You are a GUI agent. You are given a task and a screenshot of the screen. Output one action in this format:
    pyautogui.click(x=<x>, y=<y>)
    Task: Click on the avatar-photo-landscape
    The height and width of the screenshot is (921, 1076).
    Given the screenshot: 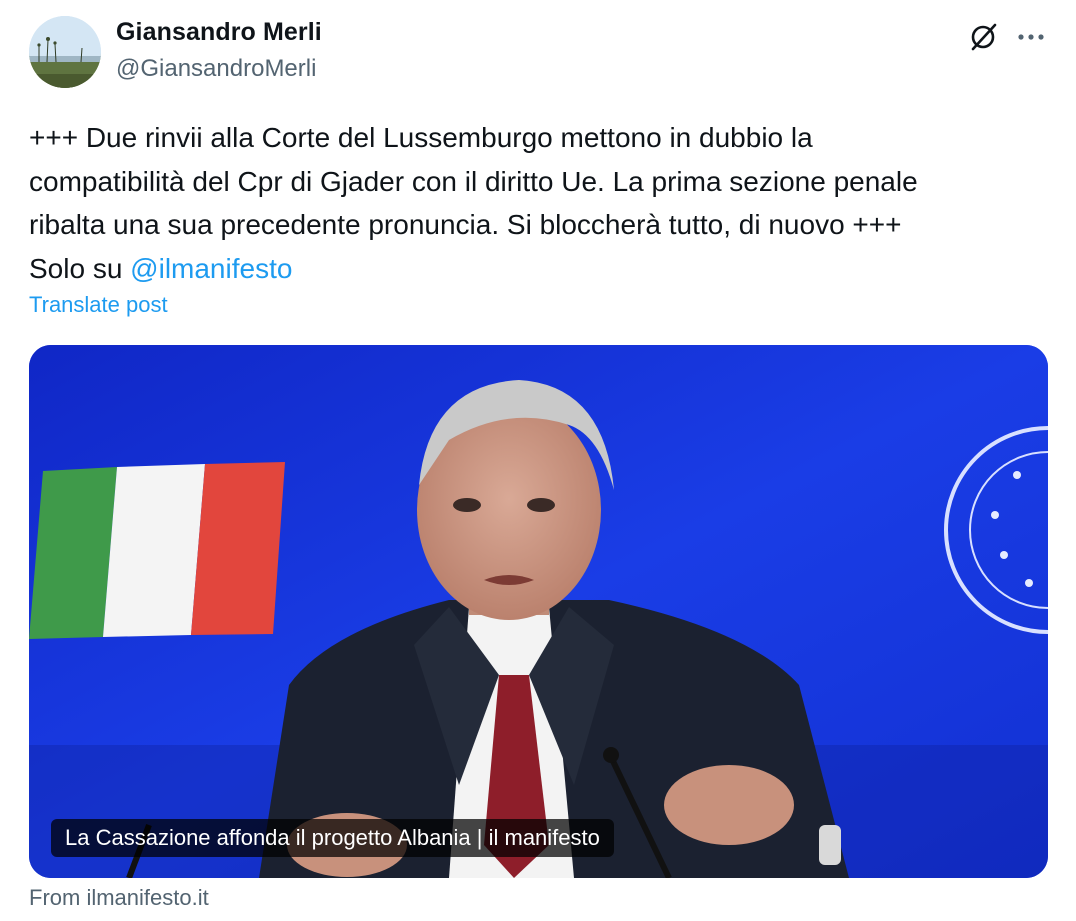 What is the action you would take?
    pyautogui.click(x=65, y=52)
    